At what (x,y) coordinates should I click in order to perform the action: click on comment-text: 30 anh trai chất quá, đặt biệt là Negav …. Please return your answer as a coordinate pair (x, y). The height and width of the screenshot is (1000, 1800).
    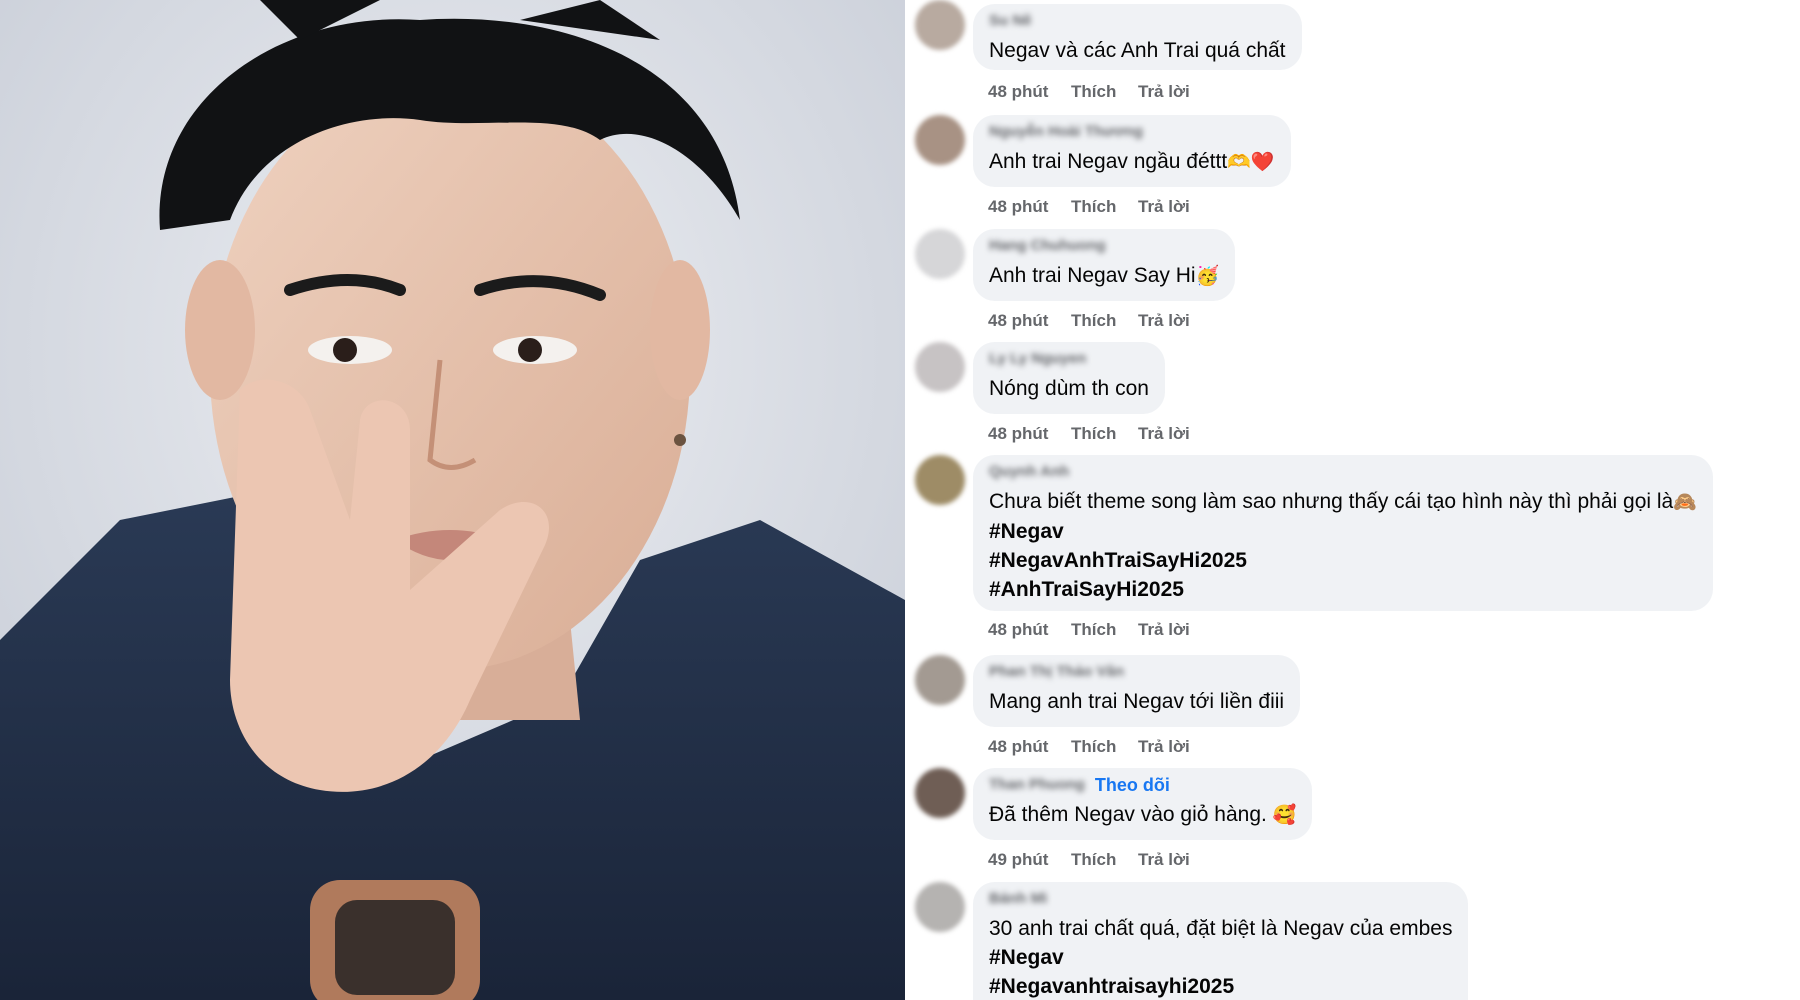
    Looking at the image, I should click on (1221, 928).